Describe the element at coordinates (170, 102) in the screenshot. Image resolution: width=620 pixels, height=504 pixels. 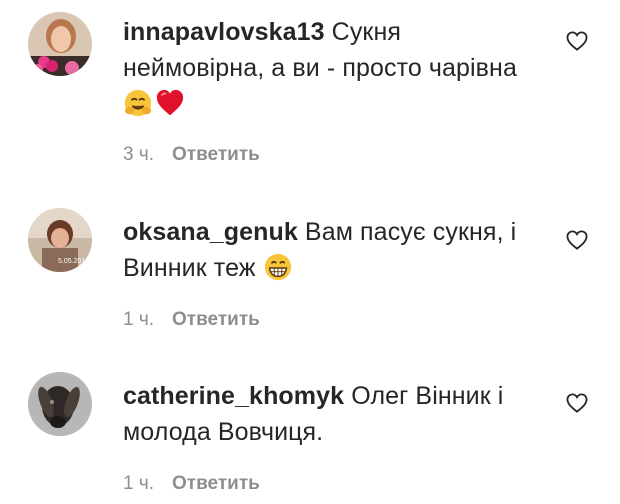
I see `red-heart-emoji` at that location.